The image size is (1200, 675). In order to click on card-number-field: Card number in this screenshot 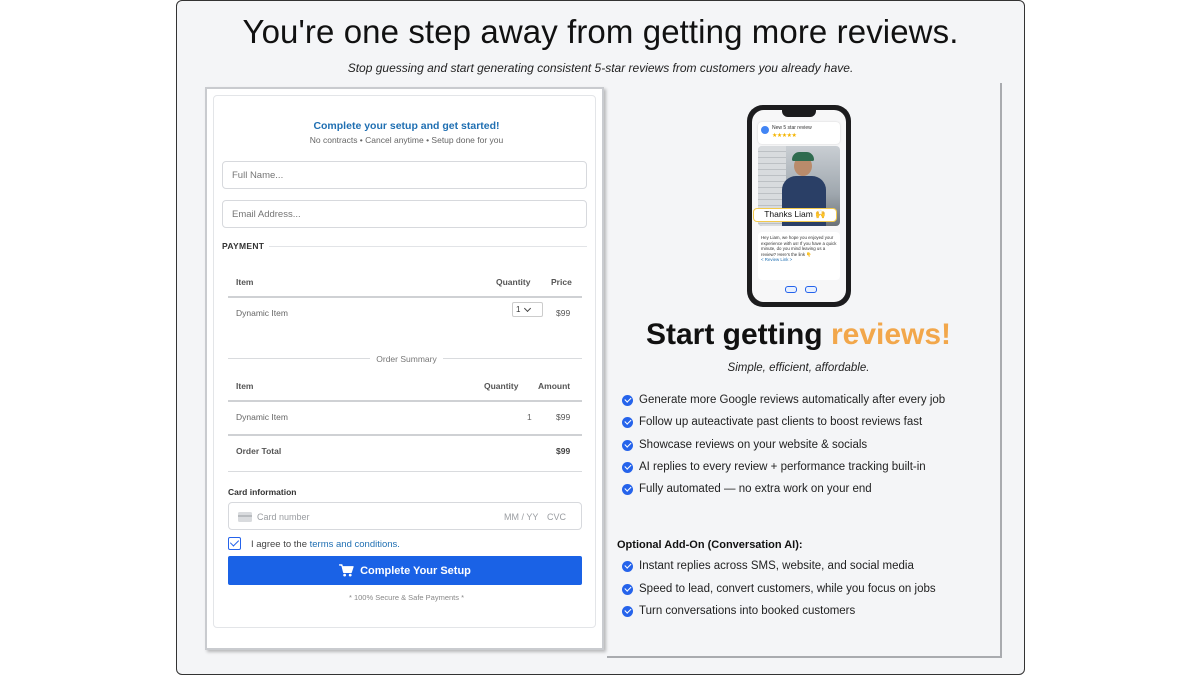, I will do `click(283, 517)`.